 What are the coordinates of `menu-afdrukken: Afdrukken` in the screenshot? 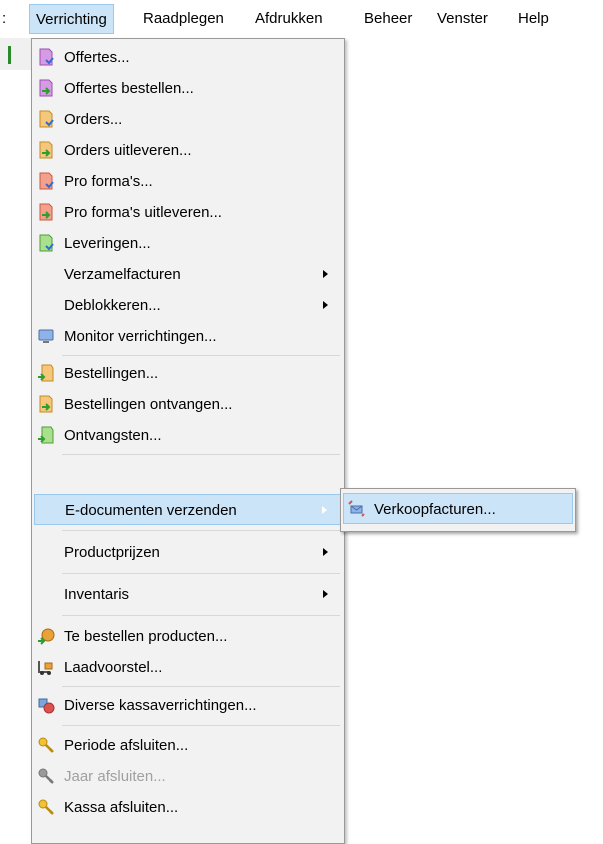 It's located at (289, 19).